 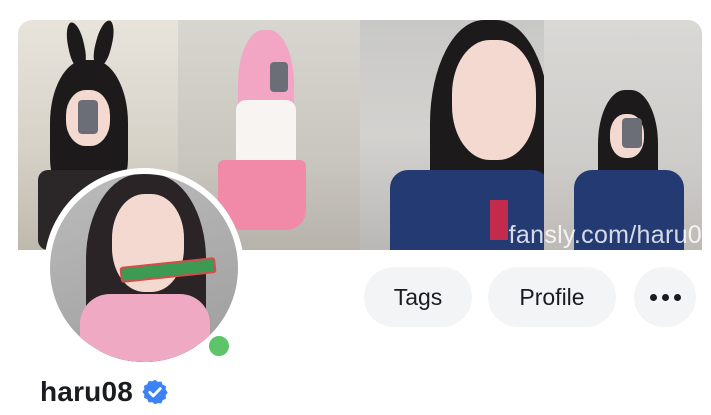 I want to click on more-options-button, so click(x=665, y=297).